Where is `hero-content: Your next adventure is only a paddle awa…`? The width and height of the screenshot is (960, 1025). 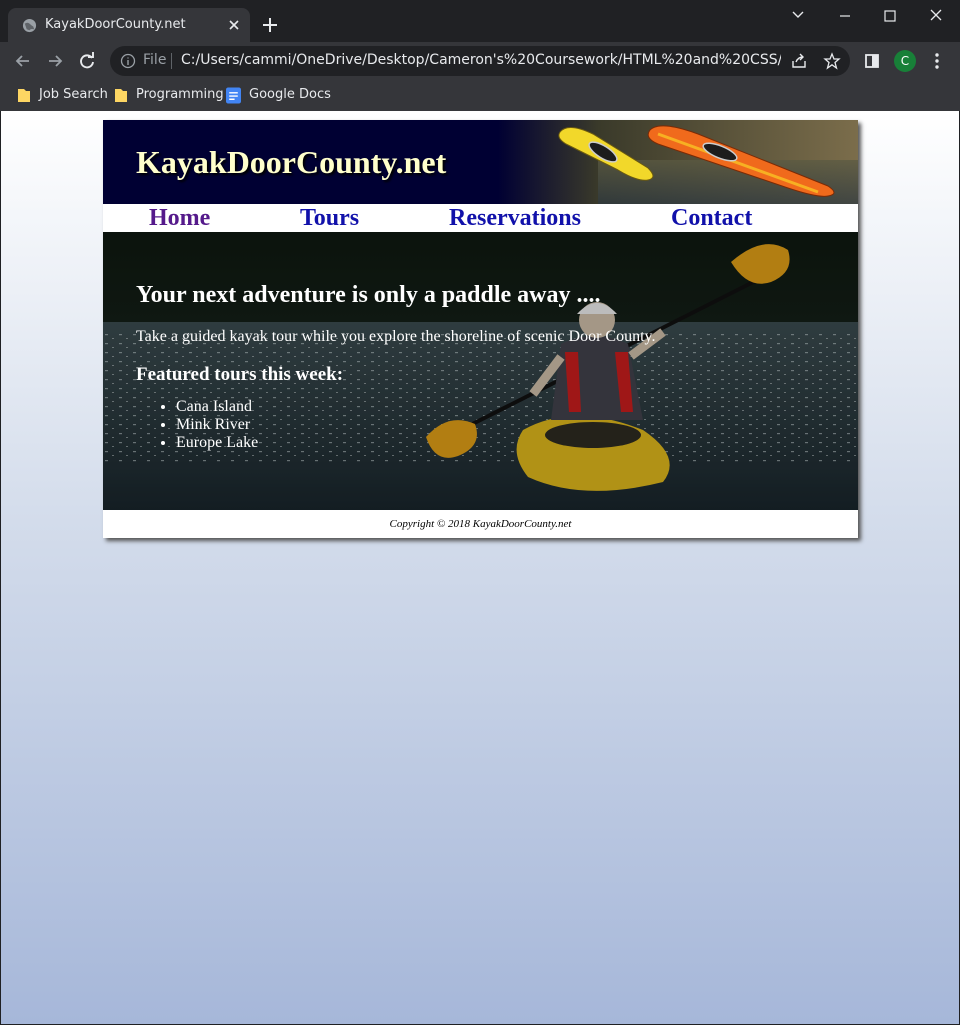
hero-content: Your next adventure is only a paddle awa… is located at coordinates (395, 367).